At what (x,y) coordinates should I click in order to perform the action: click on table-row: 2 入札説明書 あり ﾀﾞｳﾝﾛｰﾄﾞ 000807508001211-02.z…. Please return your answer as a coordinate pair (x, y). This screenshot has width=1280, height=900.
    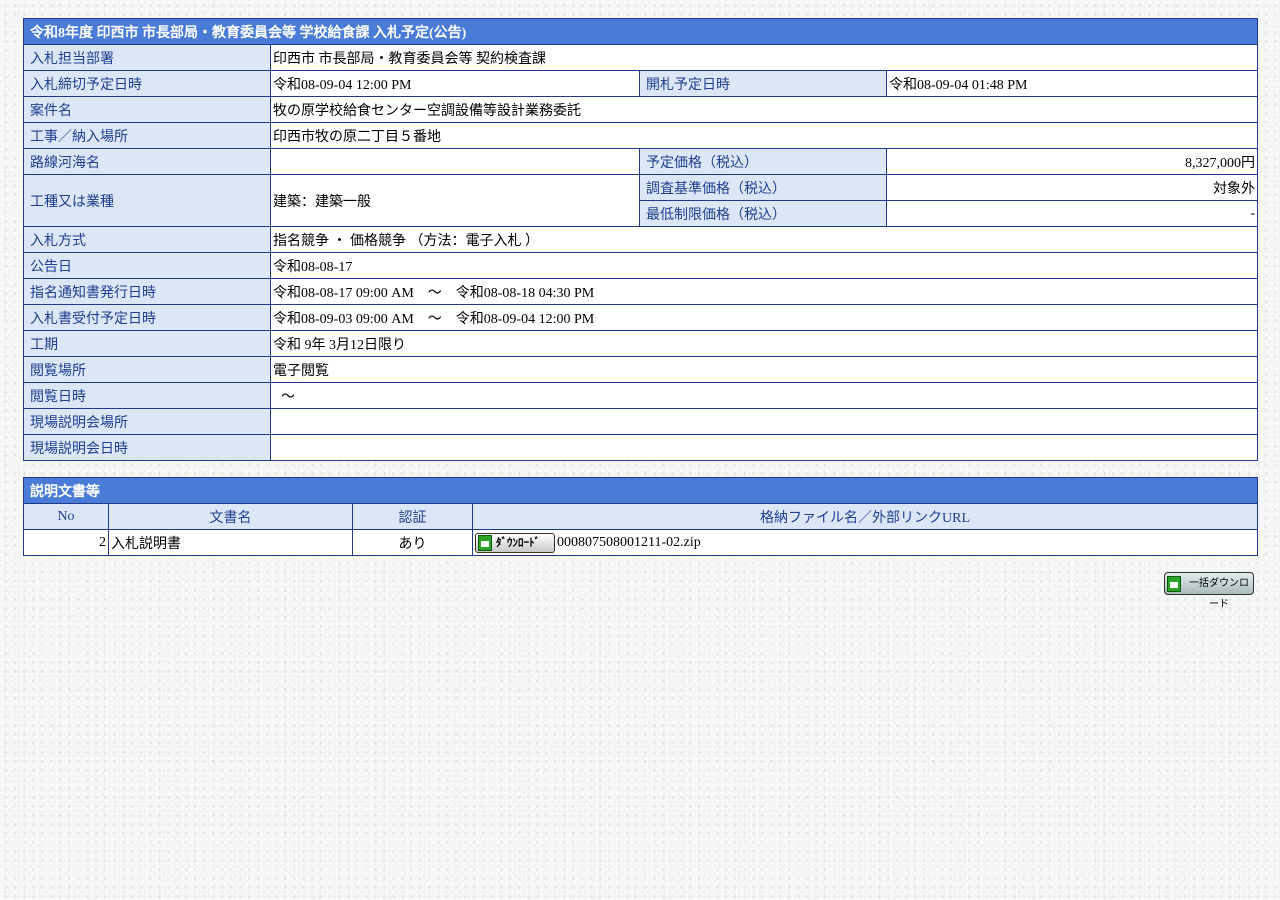
    Looking at the image, I should click on (640, 542).